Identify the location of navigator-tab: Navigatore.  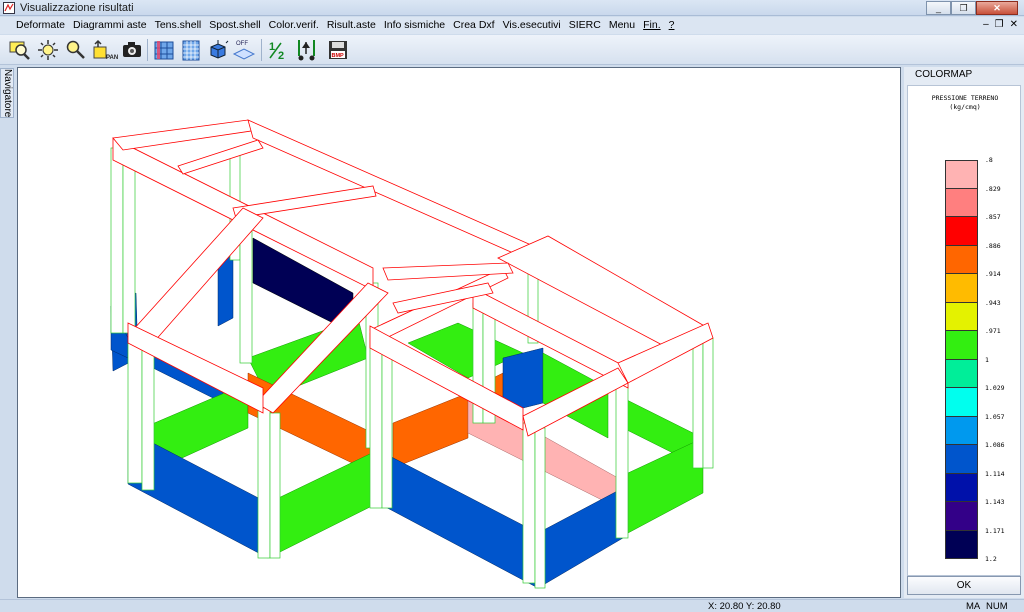
(7, 93).